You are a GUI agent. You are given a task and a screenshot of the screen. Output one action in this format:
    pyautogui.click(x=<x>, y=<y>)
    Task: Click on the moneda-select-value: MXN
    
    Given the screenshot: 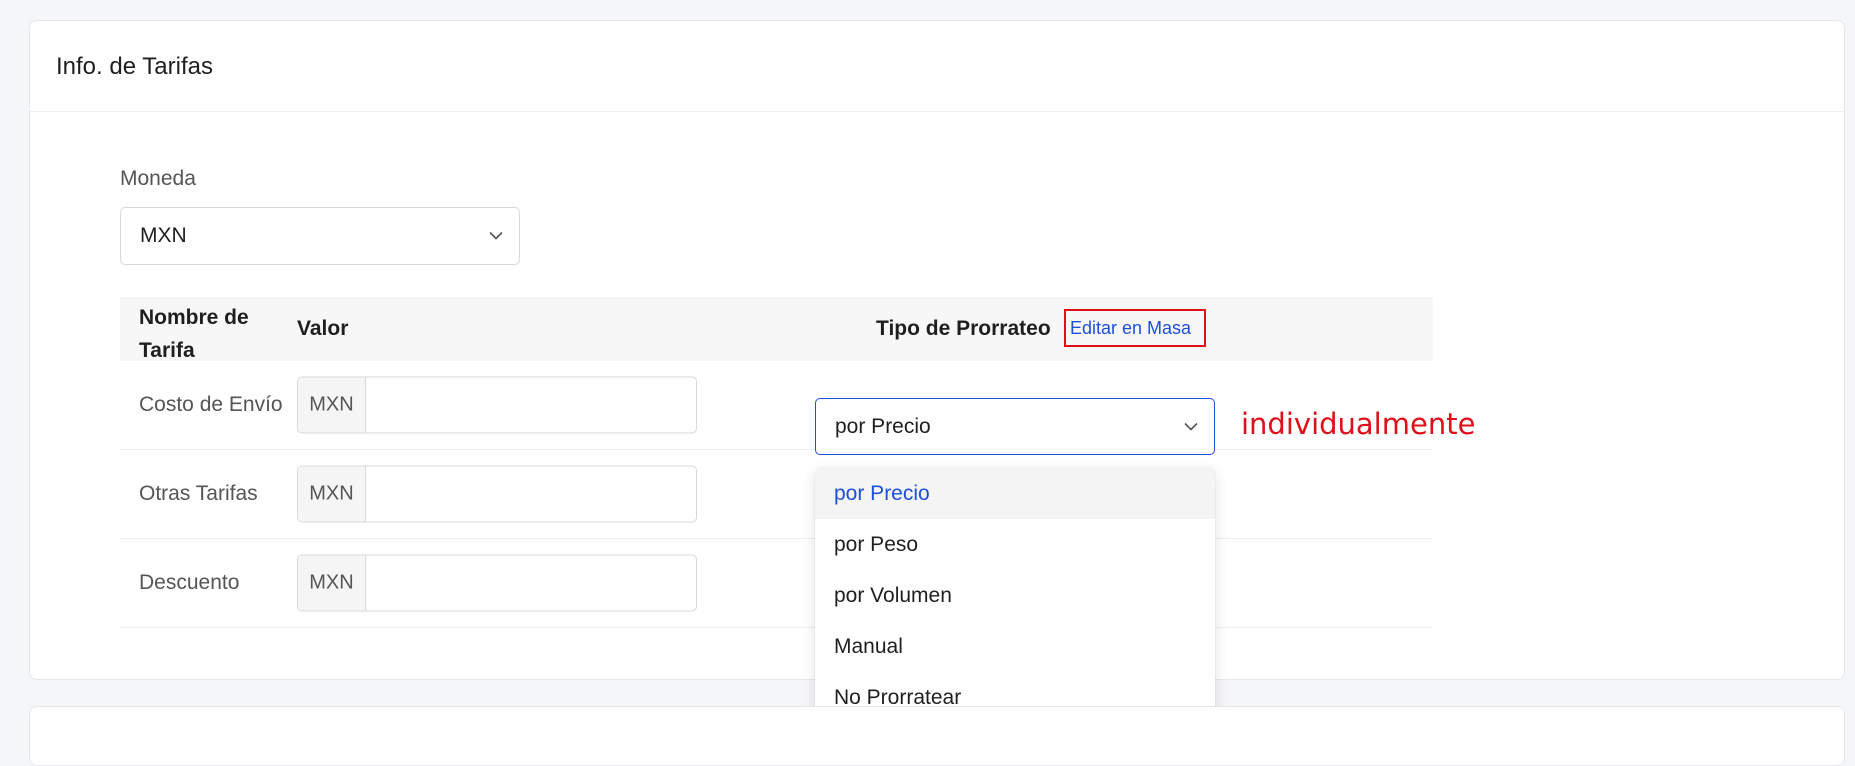 What is the action you would take?
    pyautogui.click(x=163, y=235)
    